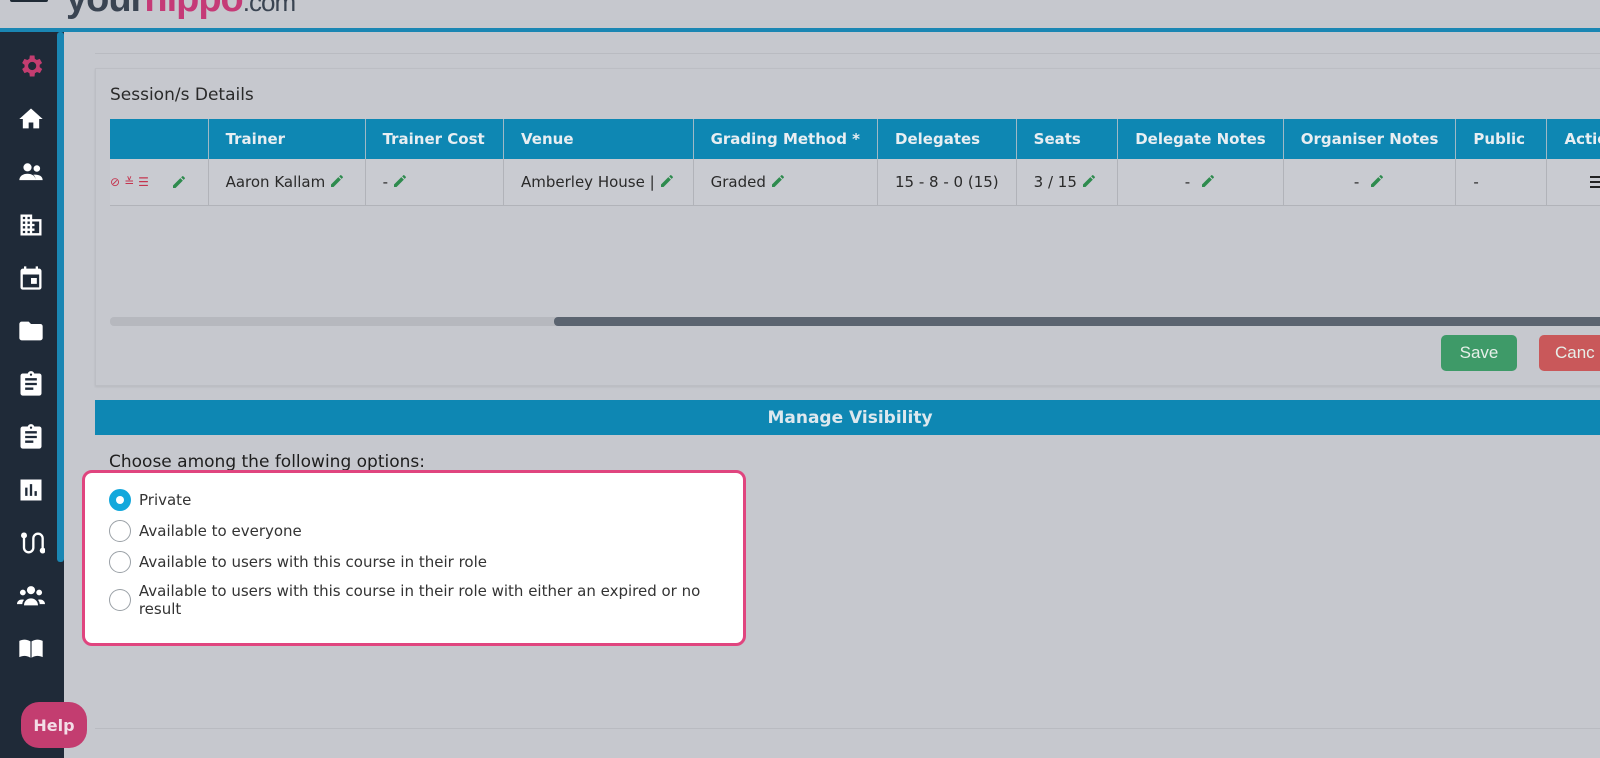 This screenshot has height=758, width=1600. Describe the element at coordinates (31, 384) in the screenshot. I see `clipboard-icon` at that location.